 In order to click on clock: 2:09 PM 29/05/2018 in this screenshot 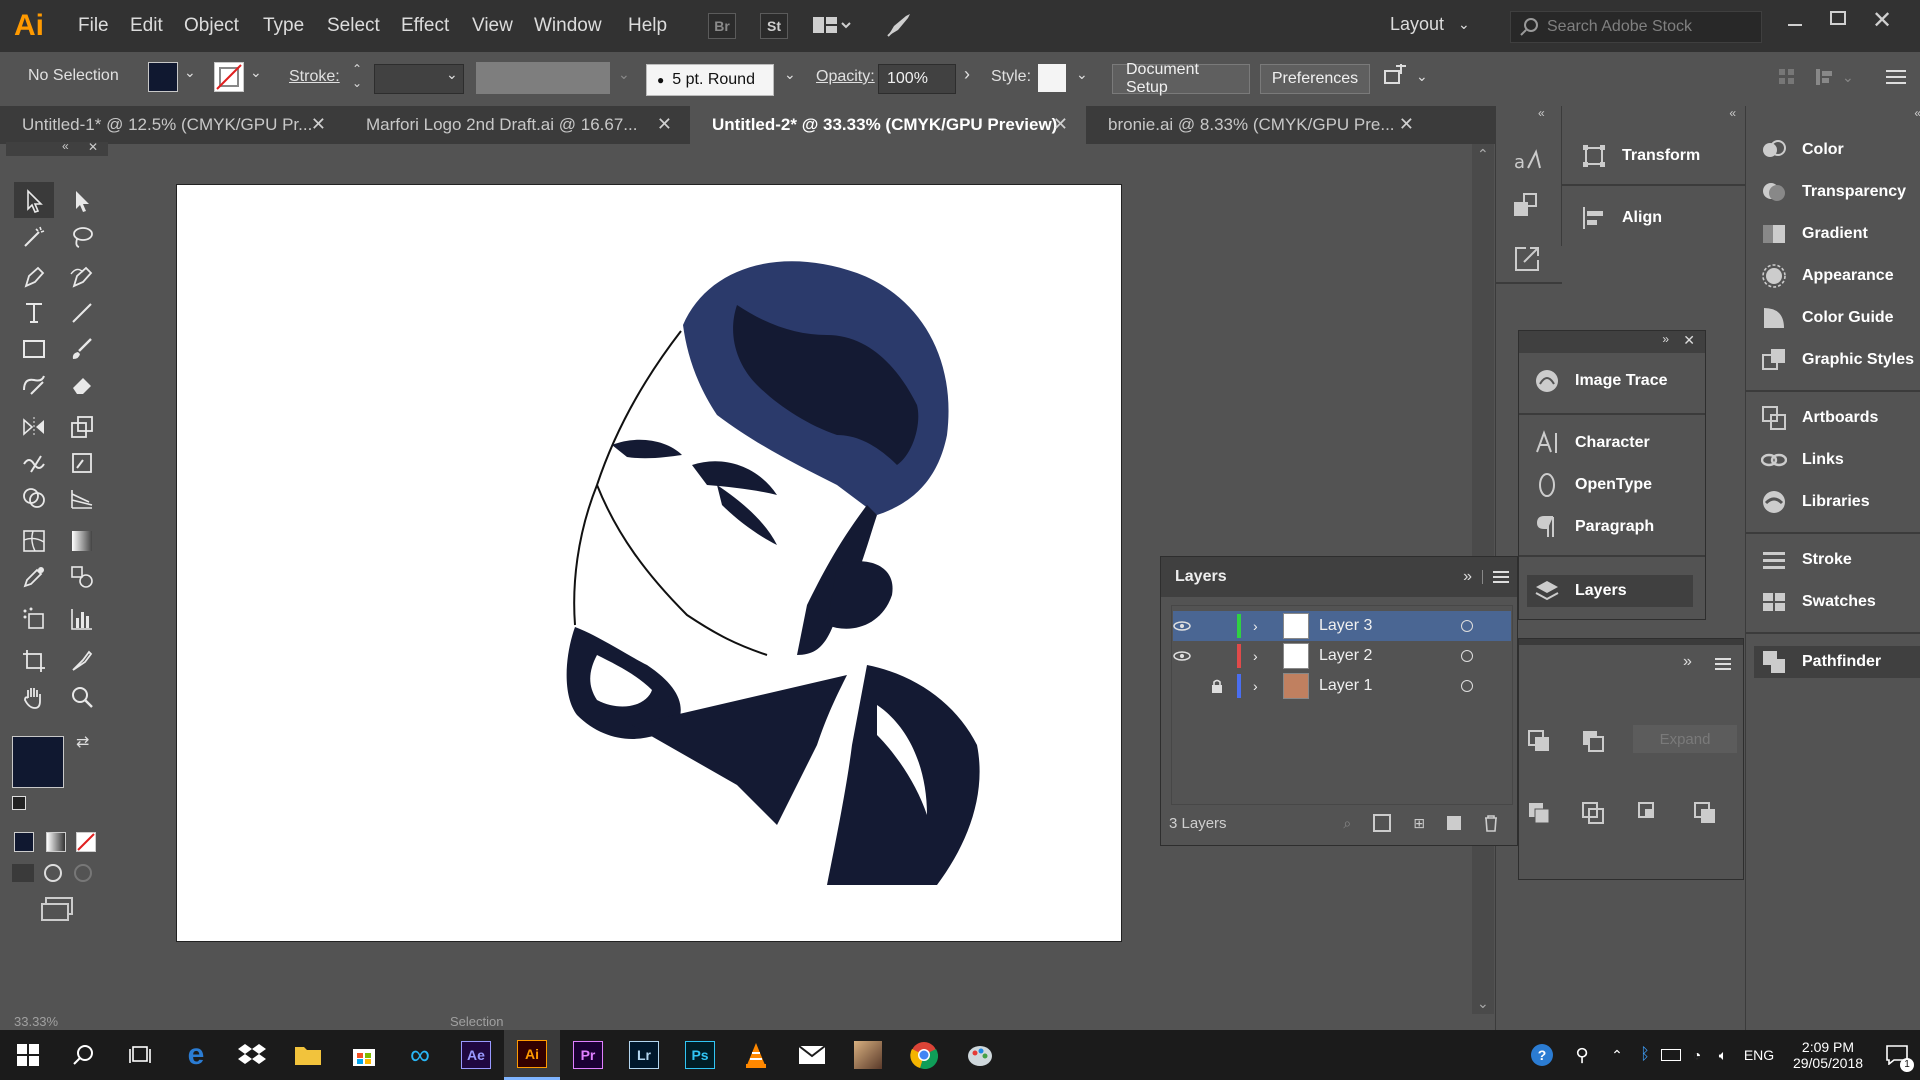, I will do `click(1828, 1055)`.